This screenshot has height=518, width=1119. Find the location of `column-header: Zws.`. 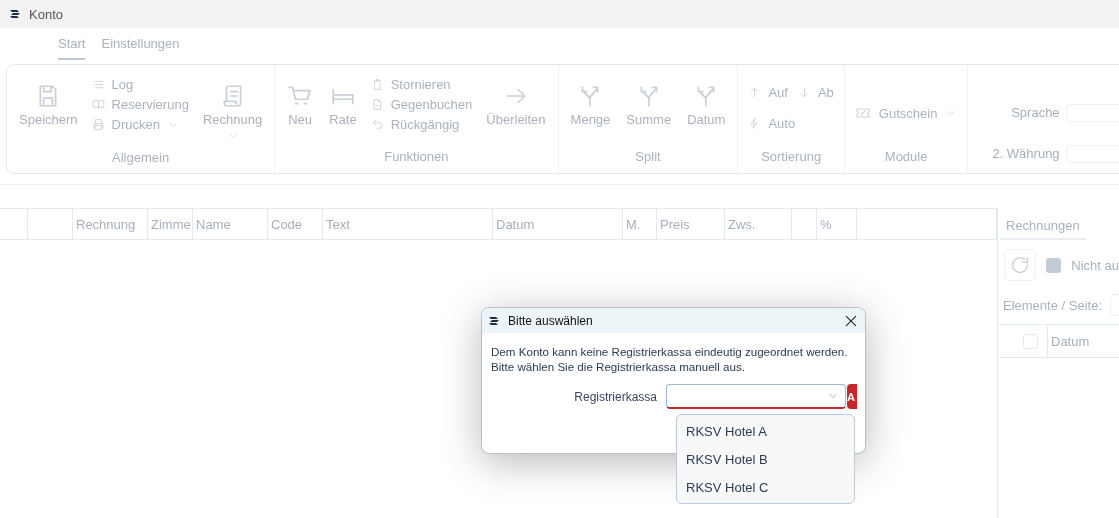

column-header: Zws. is located at coordinates (758, 224).